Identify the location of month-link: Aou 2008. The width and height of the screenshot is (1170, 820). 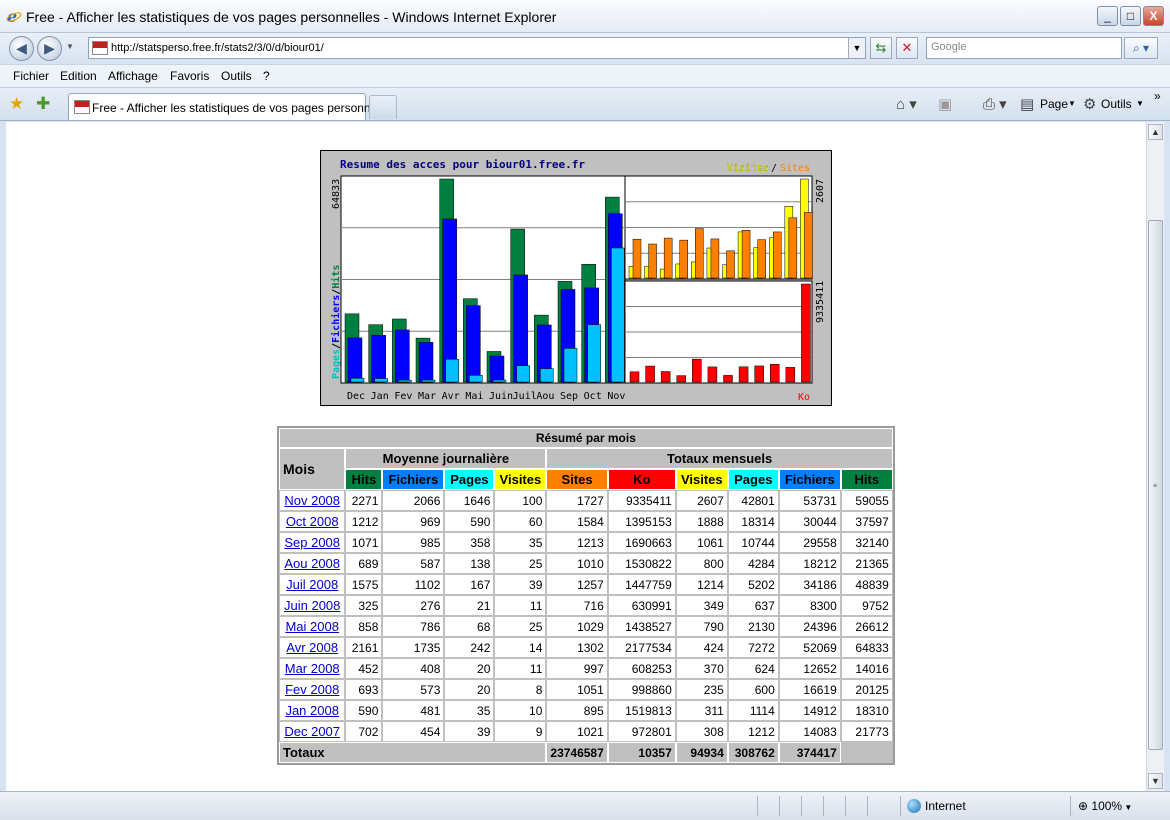
(312, 563).